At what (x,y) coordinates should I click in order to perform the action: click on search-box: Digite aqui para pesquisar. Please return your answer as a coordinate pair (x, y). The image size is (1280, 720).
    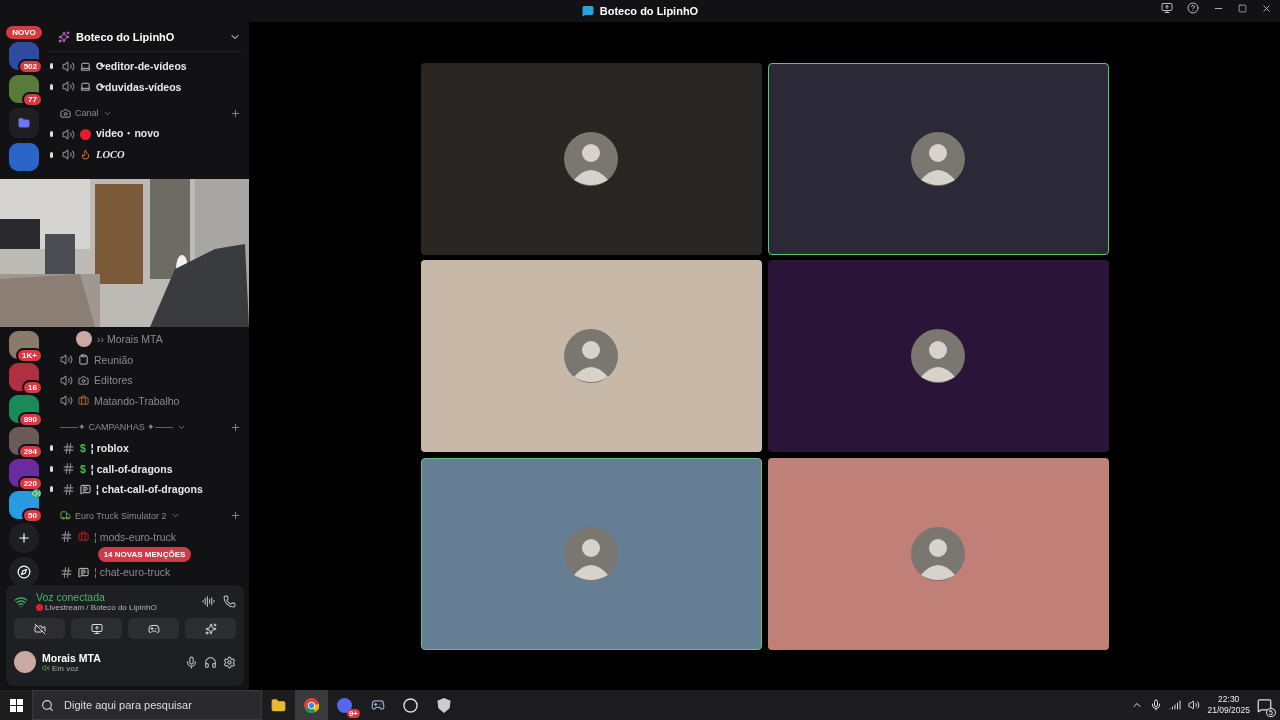
    Looking at the image, I should click on (147, 705).